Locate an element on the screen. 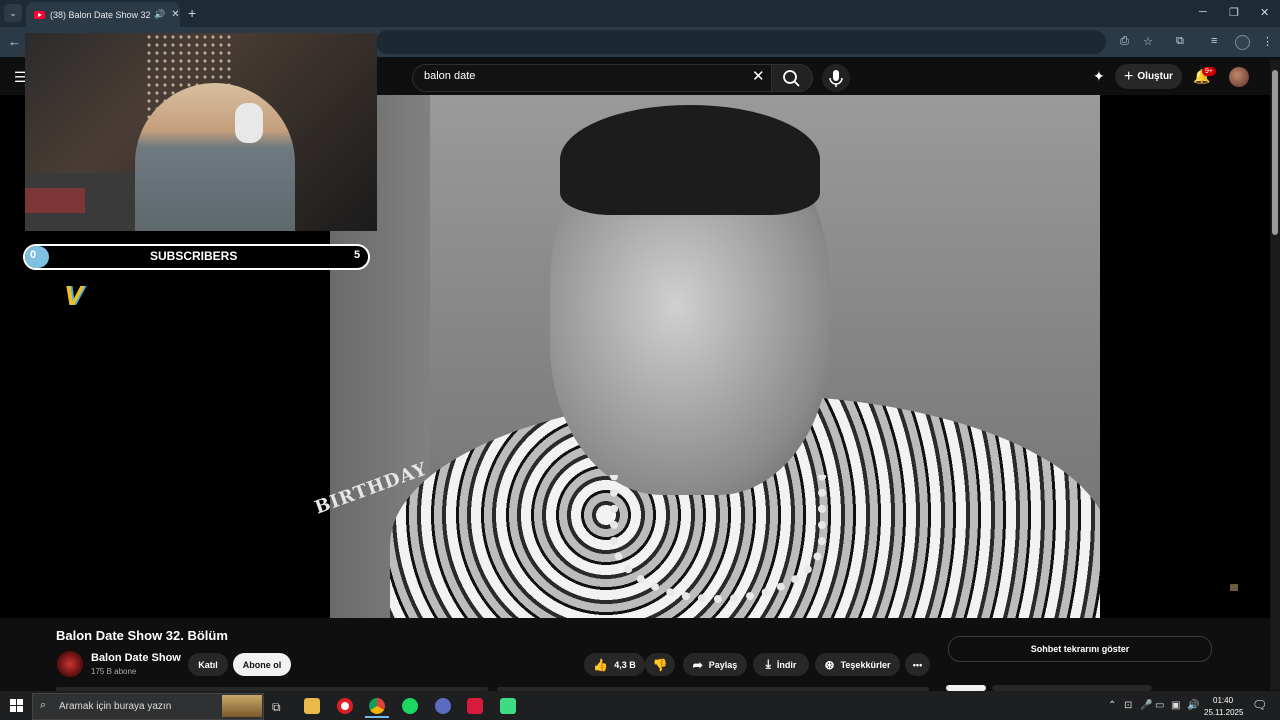 Image resolution: width=1280 pixels, height=720 pixels. browser-profile-avatar is located at coordinates (1242, 42).